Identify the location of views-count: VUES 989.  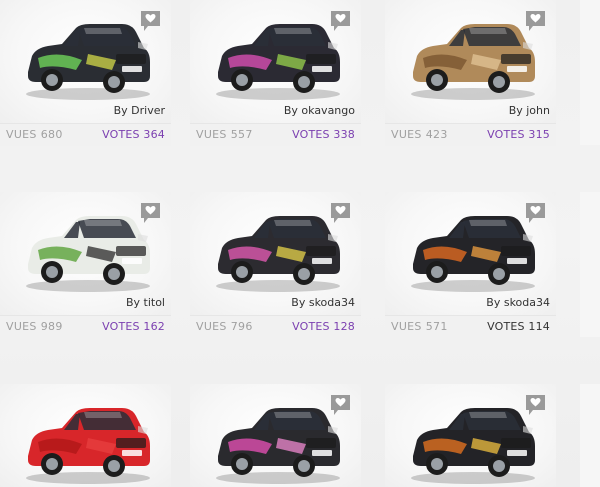
(34, 327).